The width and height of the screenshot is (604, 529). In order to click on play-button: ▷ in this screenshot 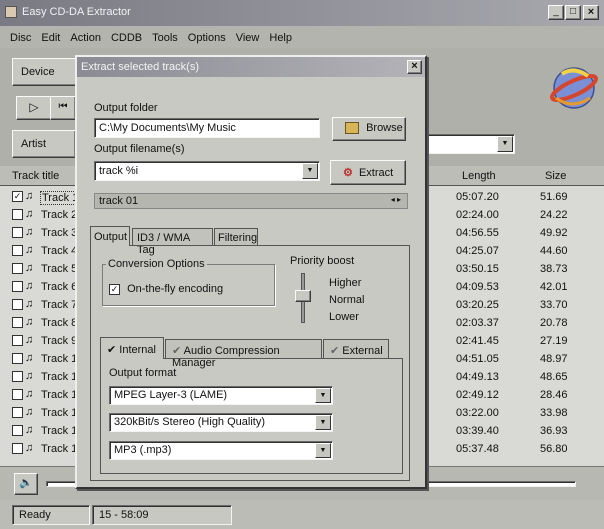, I will do `click(34, 108)`.